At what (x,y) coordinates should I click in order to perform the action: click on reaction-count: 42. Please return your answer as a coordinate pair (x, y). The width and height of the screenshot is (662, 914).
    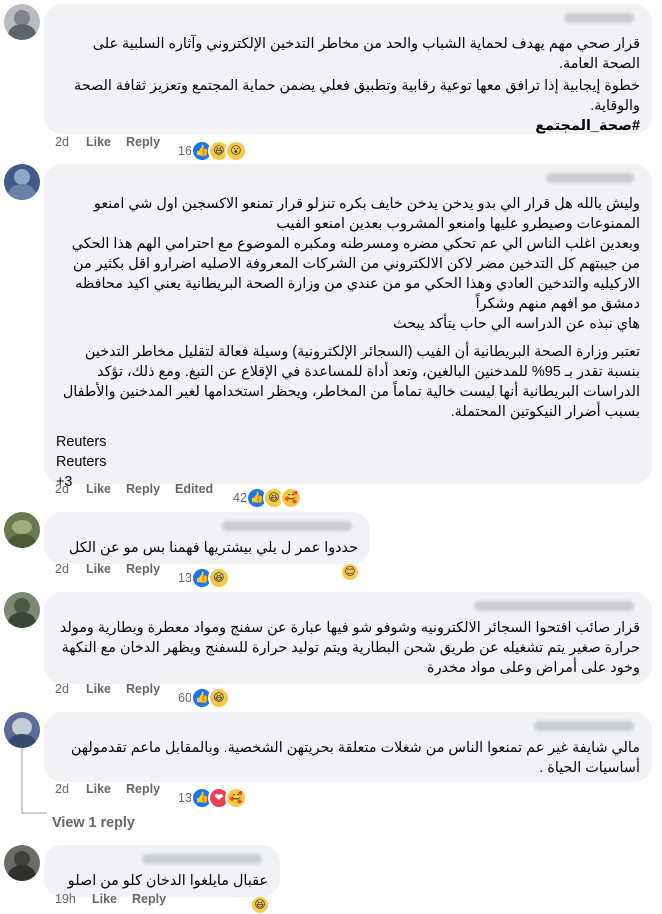
    Looking at the image, I should click on (240, 498).